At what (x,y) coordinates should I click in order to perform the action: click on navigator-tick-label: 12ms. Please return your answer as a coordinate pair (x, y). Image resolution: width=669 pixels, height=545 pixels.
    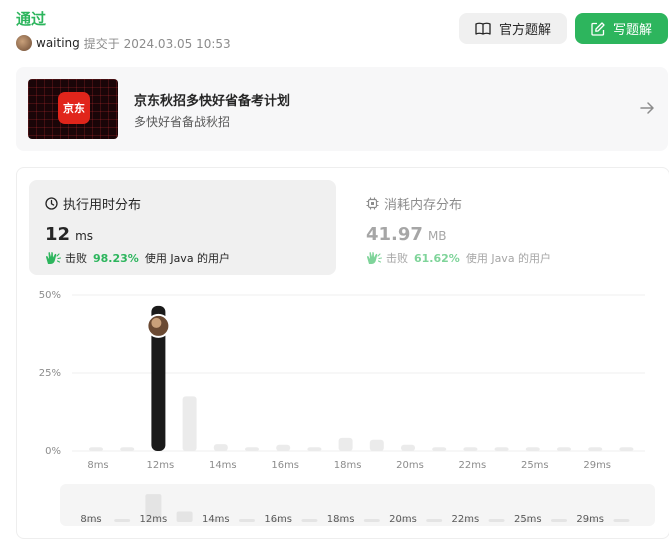
    Looking at the image, I should click on (154, 519).